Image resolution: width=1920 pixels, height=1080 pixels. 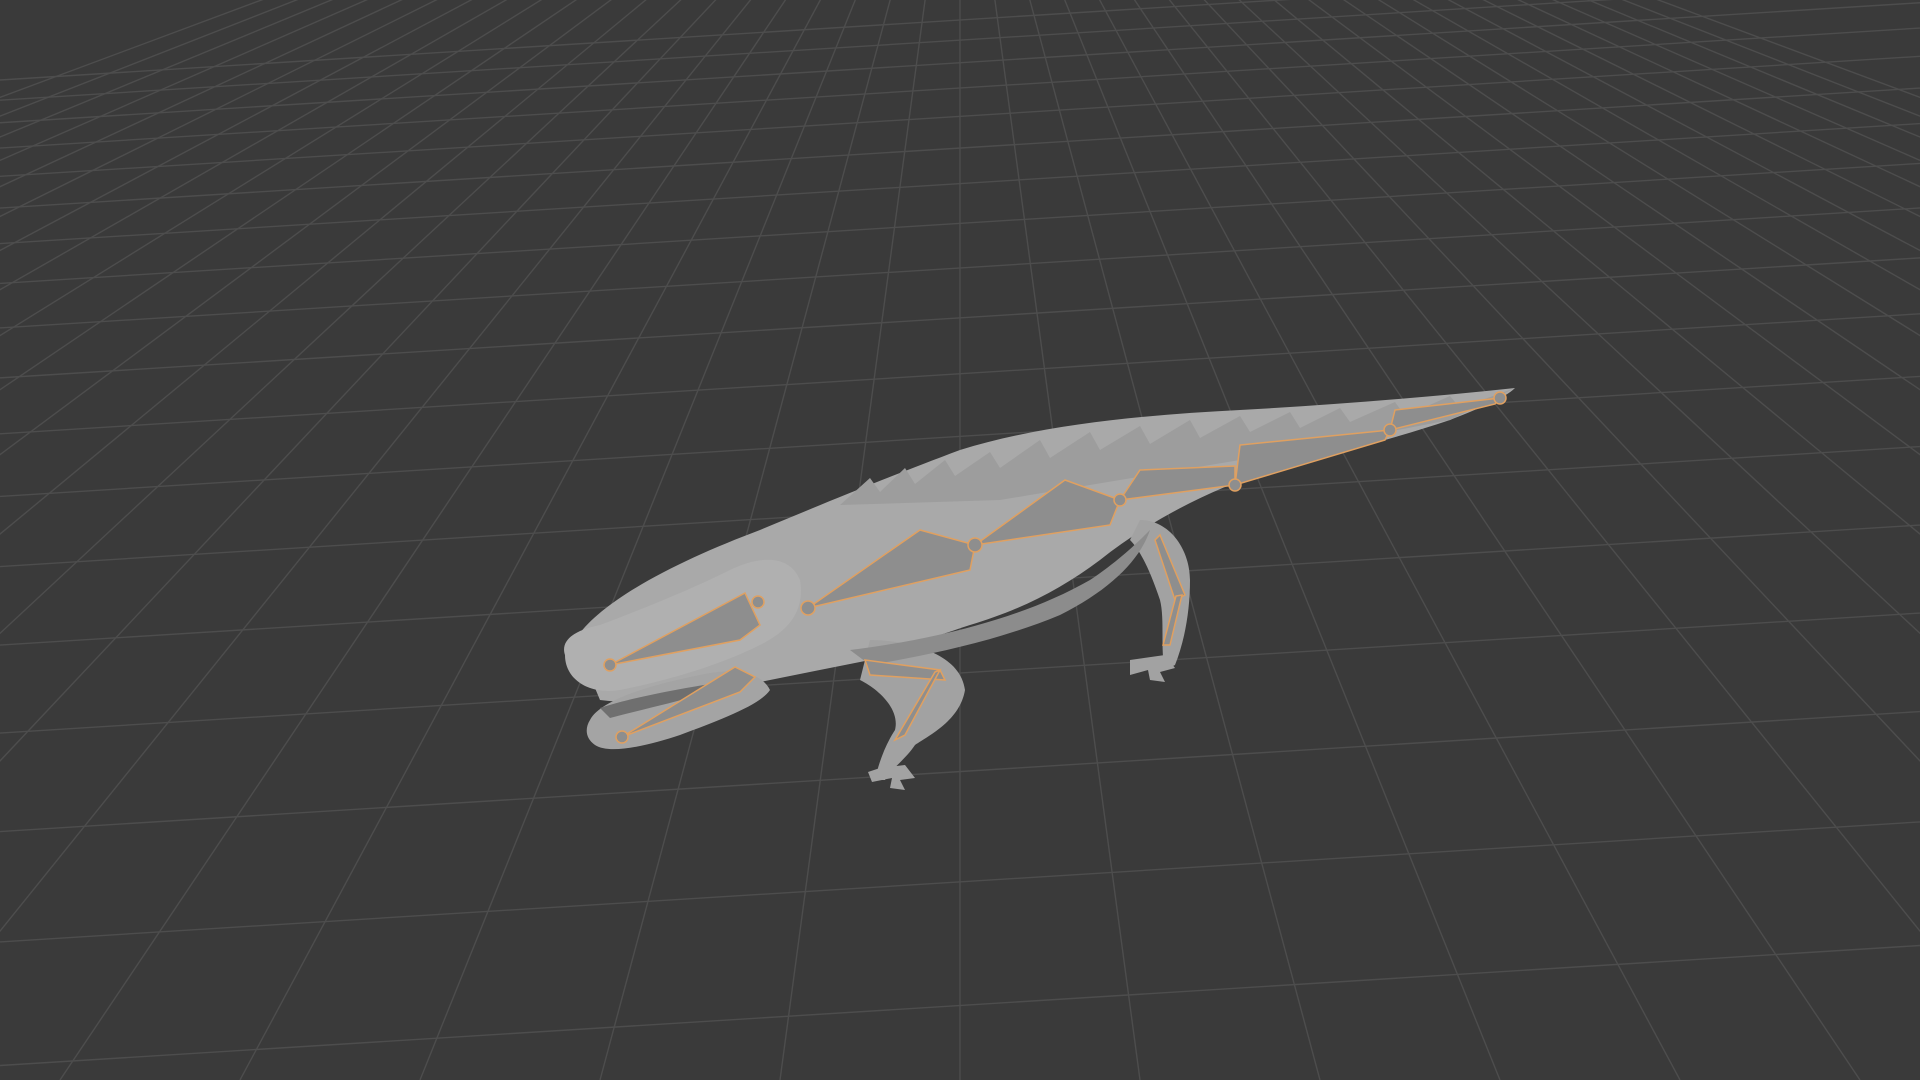 I want to click on joint-hip, so click(x=1120, y=500).